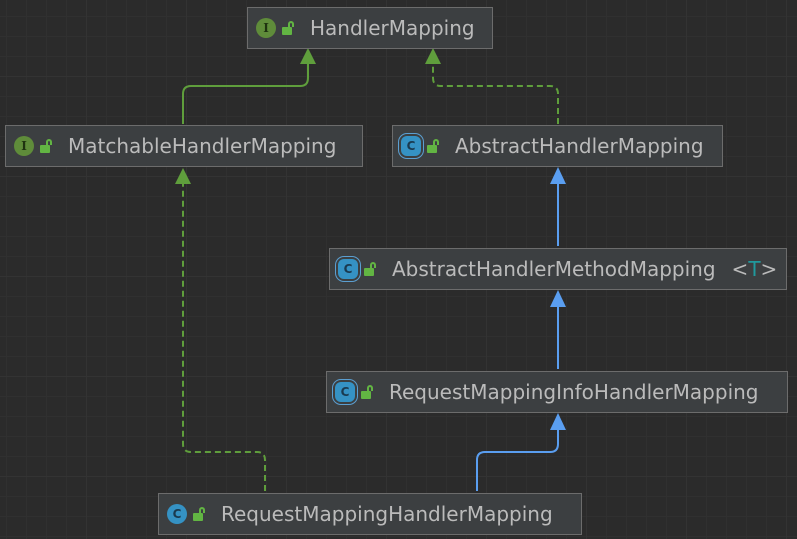  I want to click on node-request-mapping-handler-mapping: C RequestMappingHandlerMapping, so click(370, 514).